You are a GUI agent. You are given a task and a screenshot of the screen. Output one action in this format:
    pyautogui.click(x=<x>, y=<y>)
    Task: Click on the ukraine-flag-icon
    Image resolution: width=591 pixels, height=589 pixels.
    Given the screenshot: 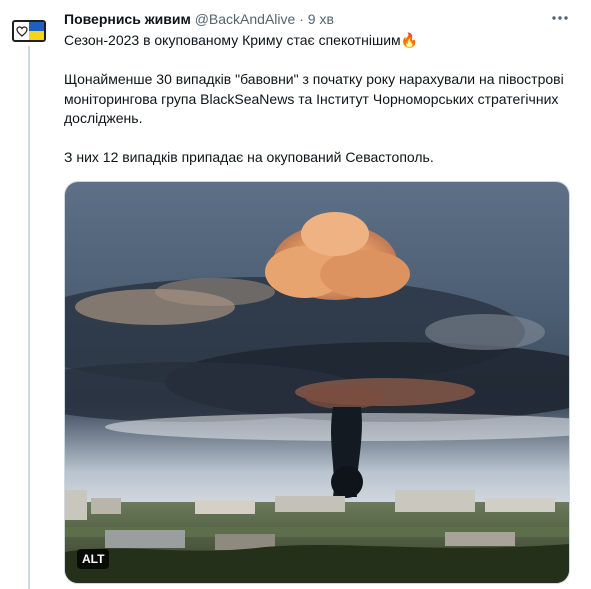 What is the action you would take?
    pyautogui.click(x=36, y=31)
    